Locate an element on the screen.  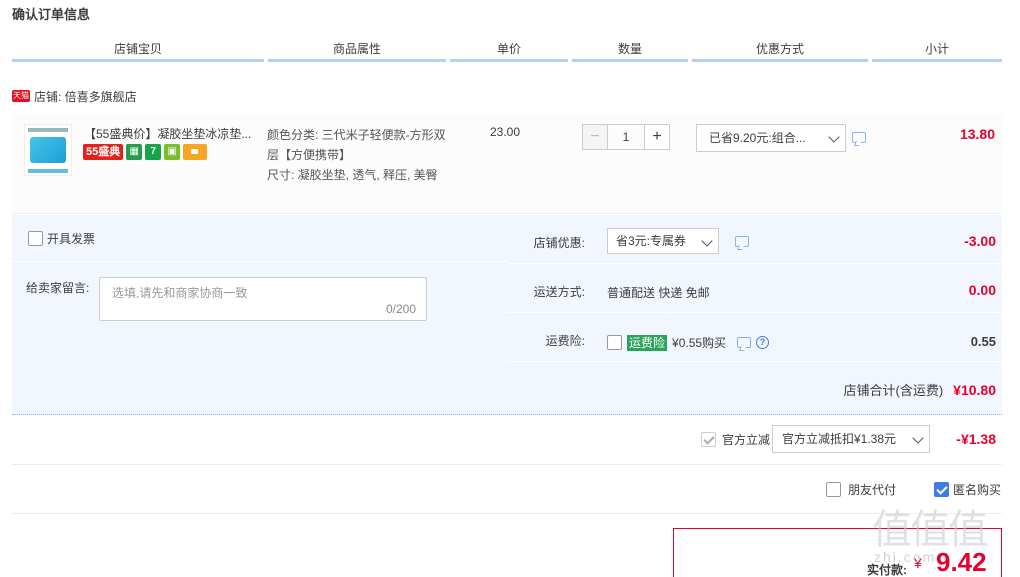
col-unit-price: 单价 is located at coordinates (509, 50).